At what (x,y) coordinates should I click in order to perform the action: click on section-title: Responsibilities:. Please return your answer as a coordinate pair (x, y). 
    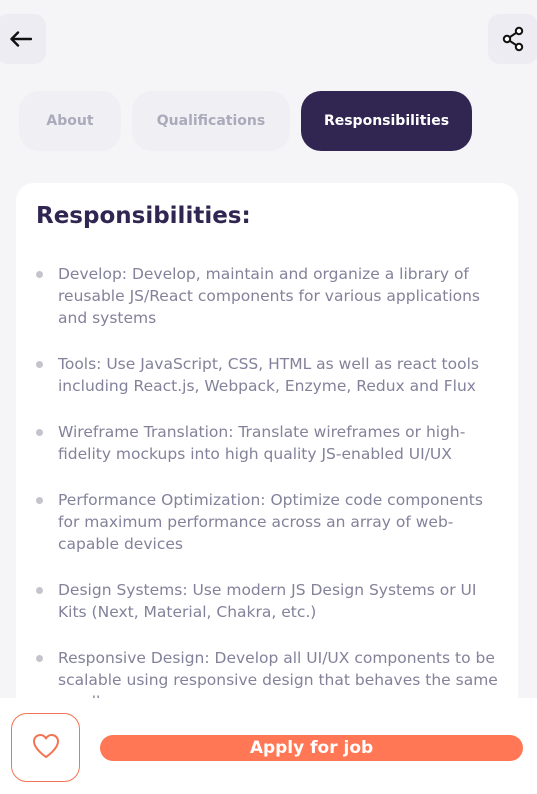
    Looking at the image, I should click on (143, 216).